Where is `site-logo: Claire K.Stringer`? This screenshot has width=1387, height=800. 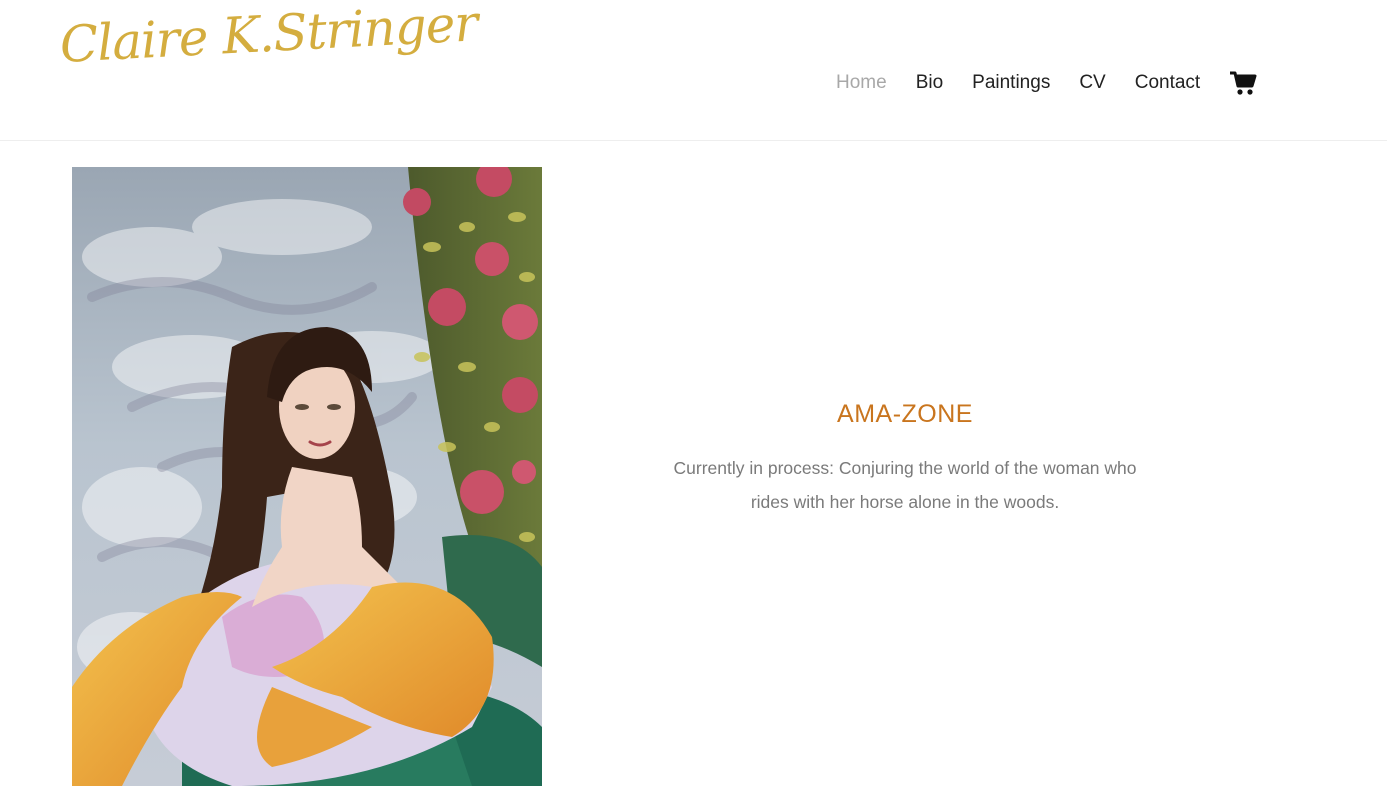 site-logo: Claire K.Stringer is located at coordinates (268, 52).